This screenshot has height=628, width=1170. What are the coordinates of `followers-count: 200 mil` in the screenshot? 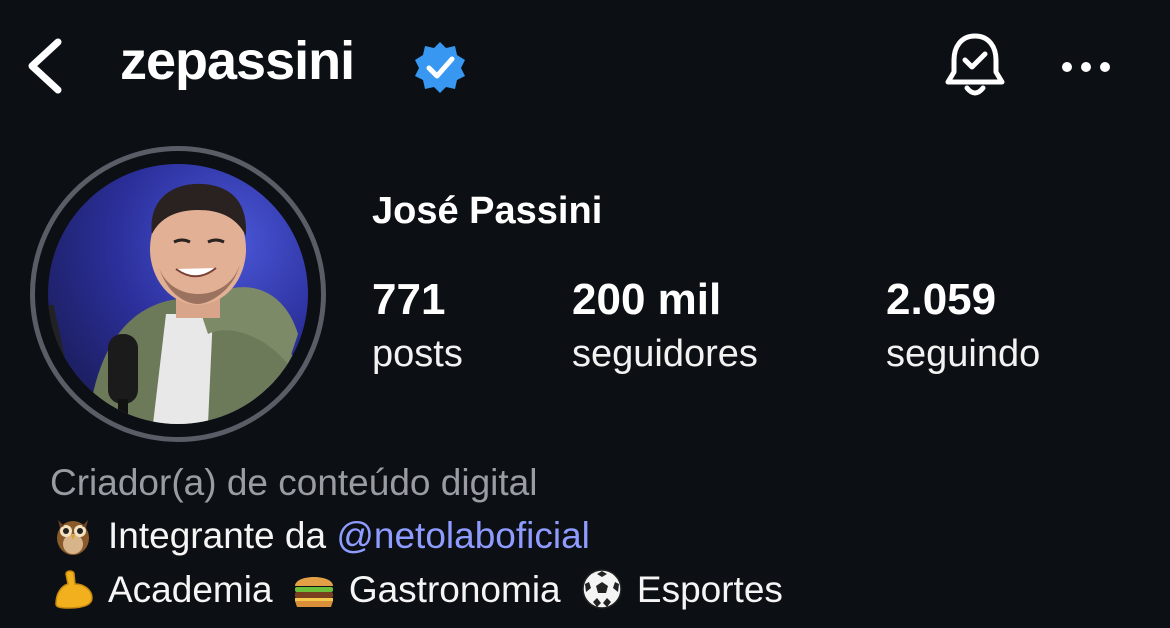 It's located at (647, 299).